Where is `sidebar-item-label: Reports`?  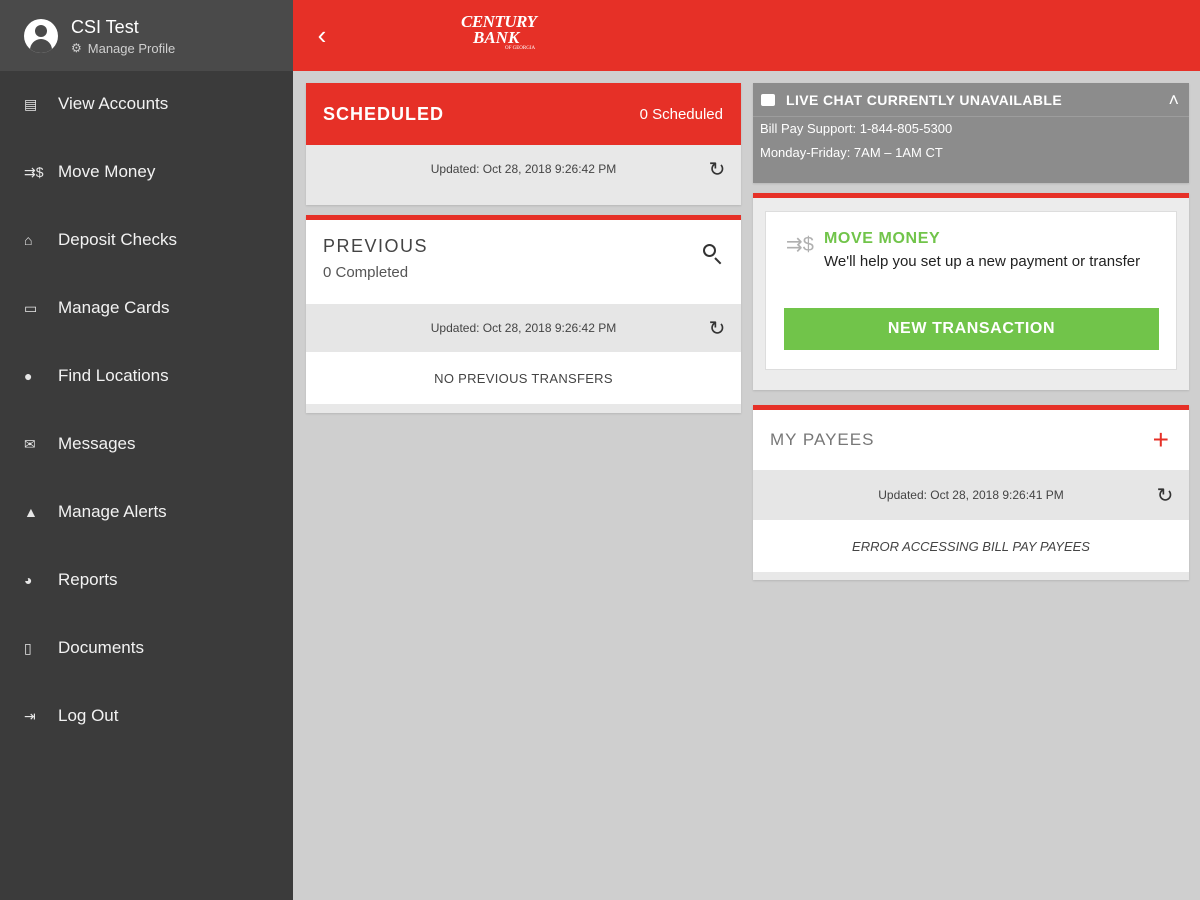
sidebar-item-label: Reports is located at coordinates (88, 579).